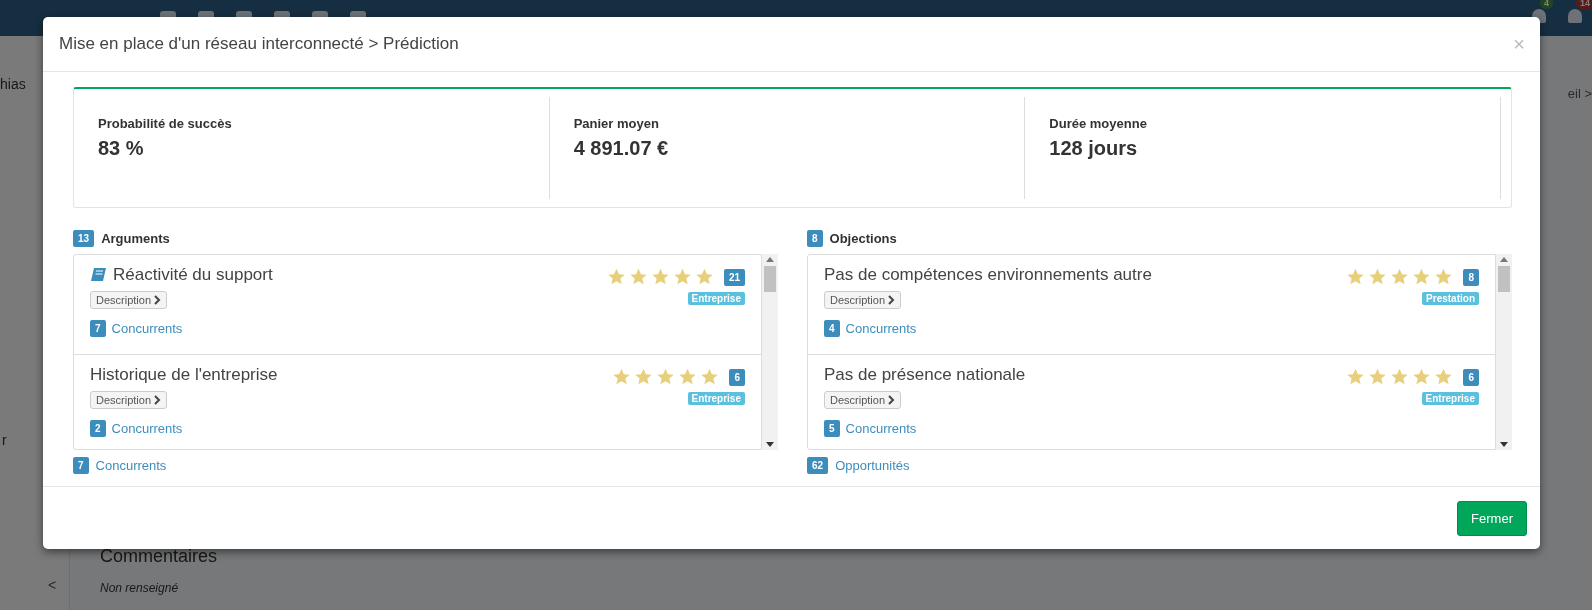 Image resolution: width=1592 pixels, height=610 pixels. What do you see at coordinates (135, 238) in the screenshot?
I see `panel-title: Arguments` at bounding box center [135, 238].